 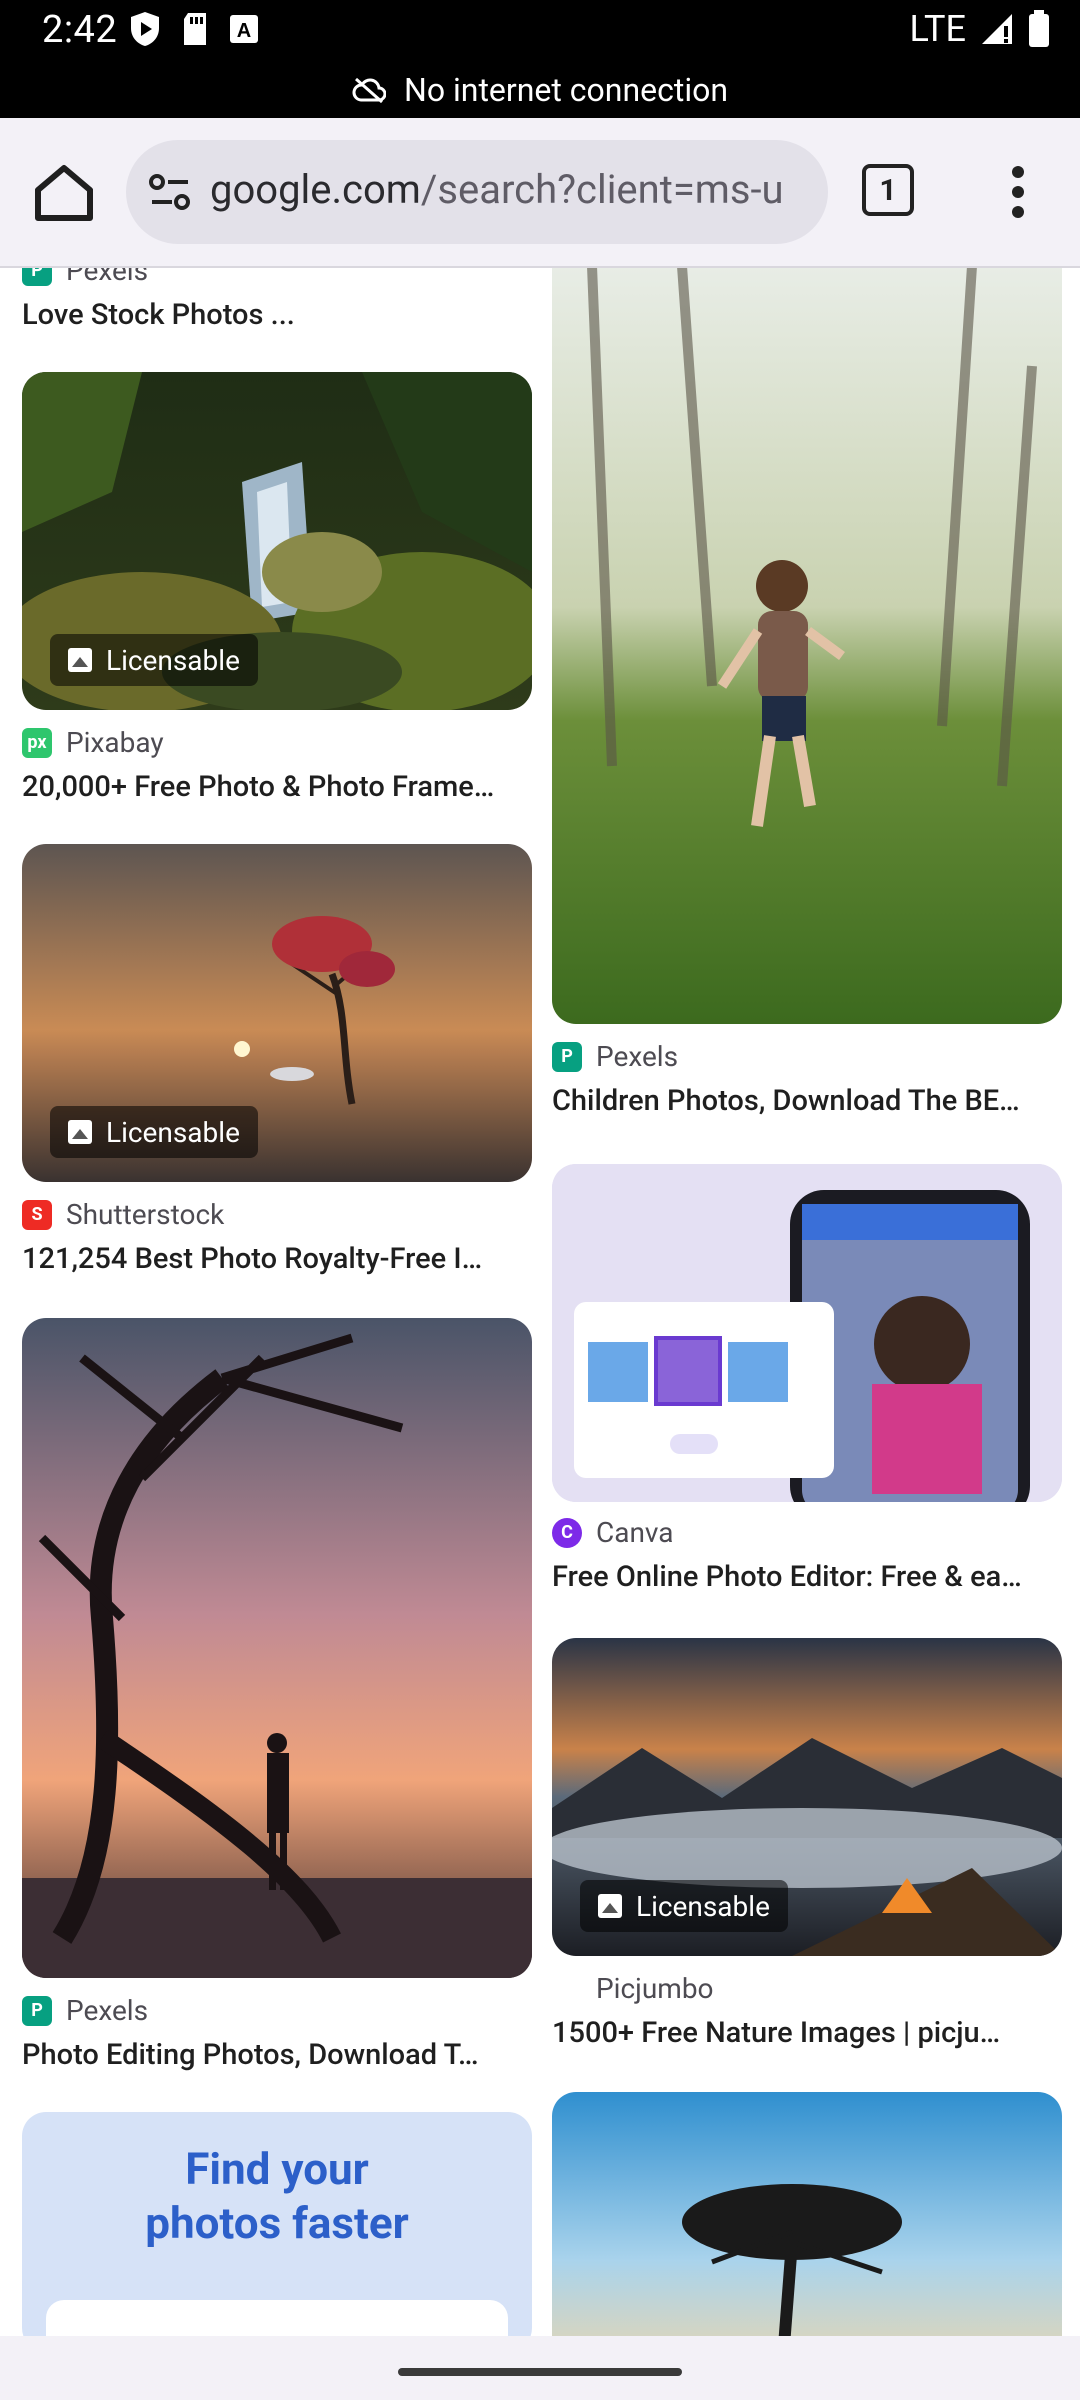 What do you see at coordinates (567, 1532) in the screenshot?
I see `canva-favicon: C` at bounding box center [567, 1532].